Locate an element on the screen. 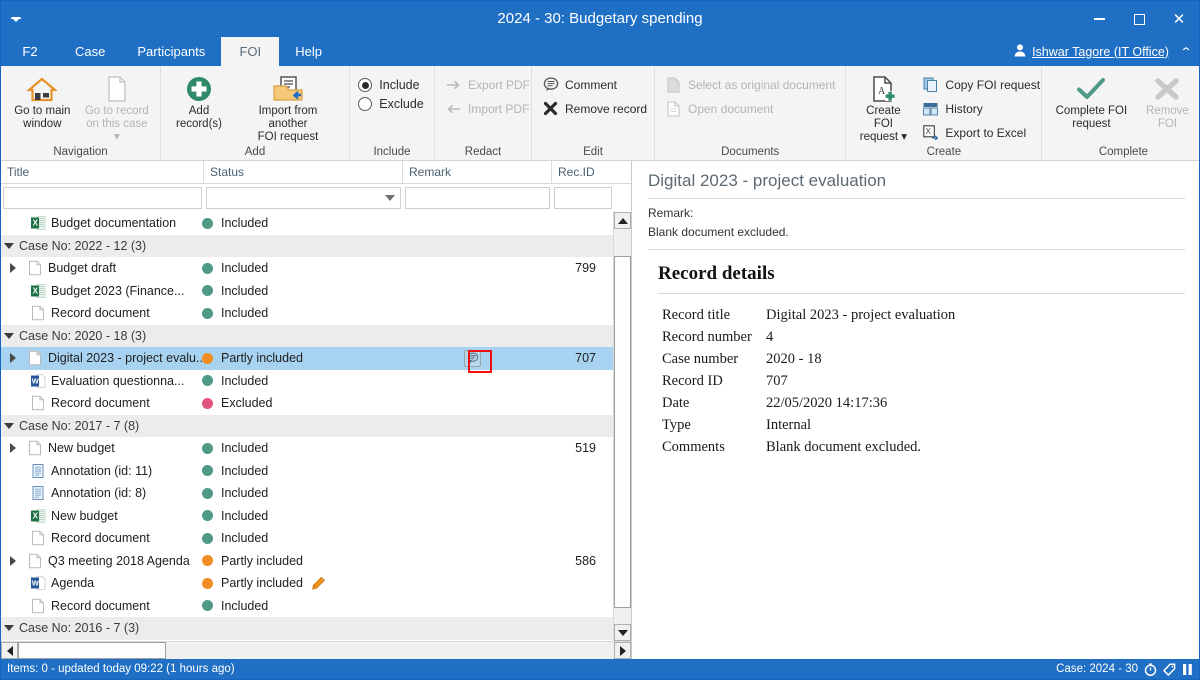 The image size is (1200, 680). horizontal-scroll-track is located at coordinates (316, 650).